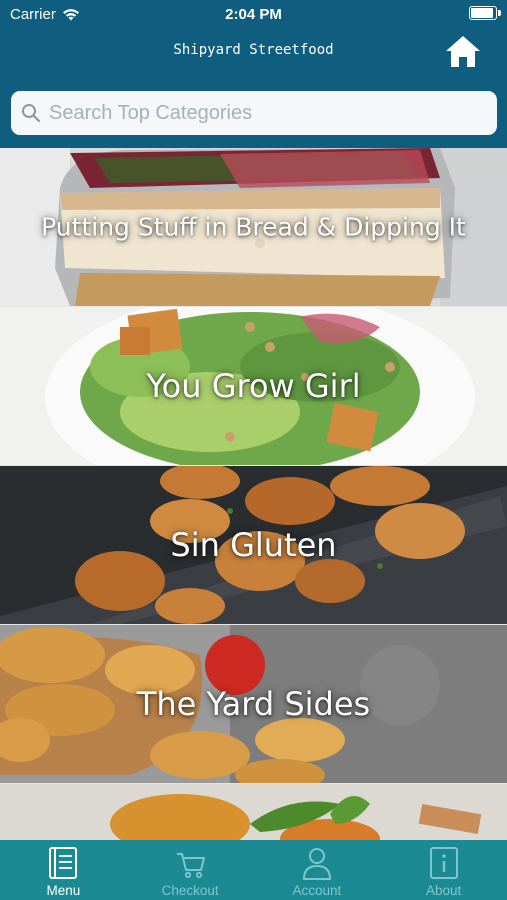 This screenshot has width=507, height=900. I want to click on battery-icon, so click(485, 13).